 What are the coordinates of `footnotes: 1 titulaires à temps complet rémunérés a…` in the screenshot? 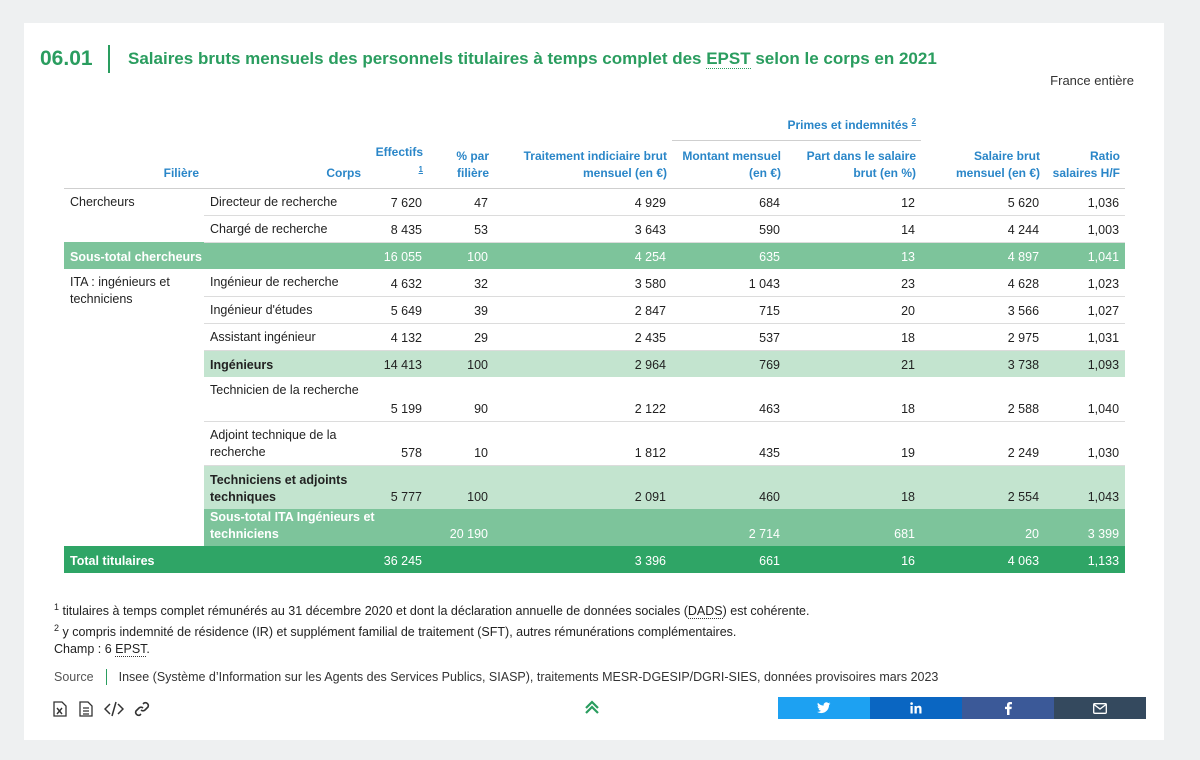 It's located at (431, 628).